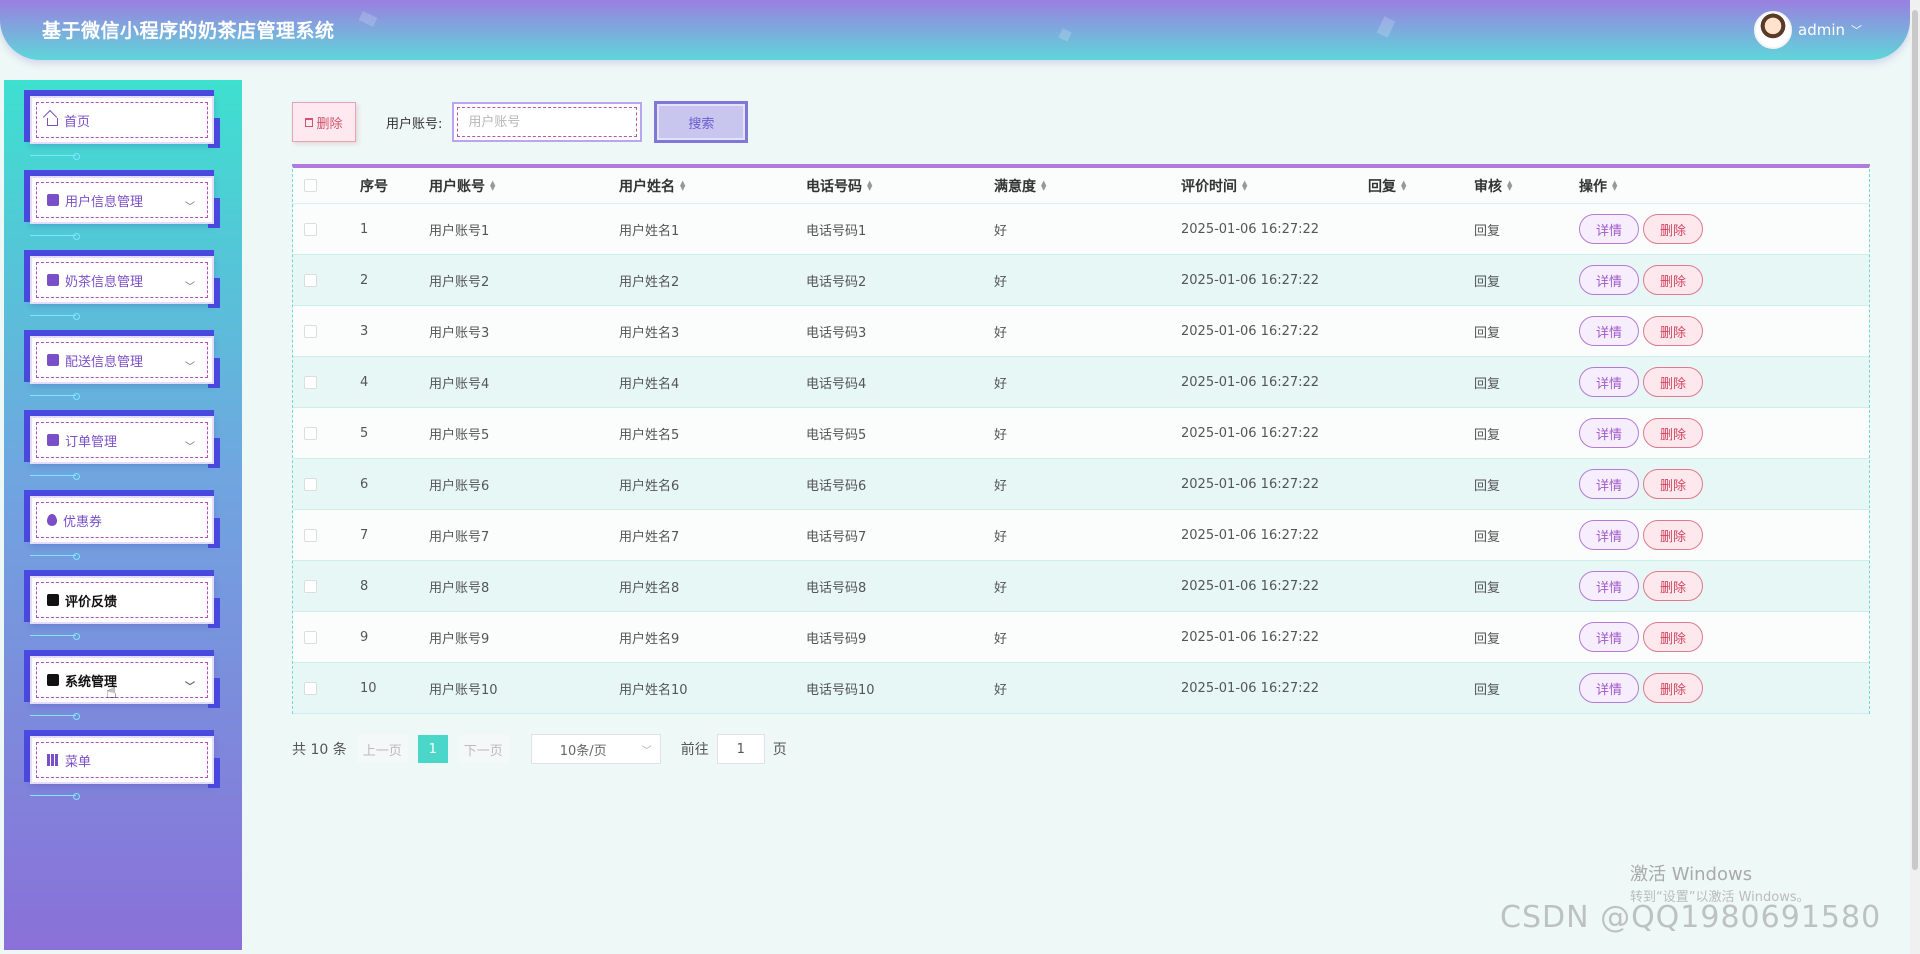 This screenshot has width=1920, height=954. I want to click on sidebar-item-3: 配送信息管理 ﹀, so click(122, 365).